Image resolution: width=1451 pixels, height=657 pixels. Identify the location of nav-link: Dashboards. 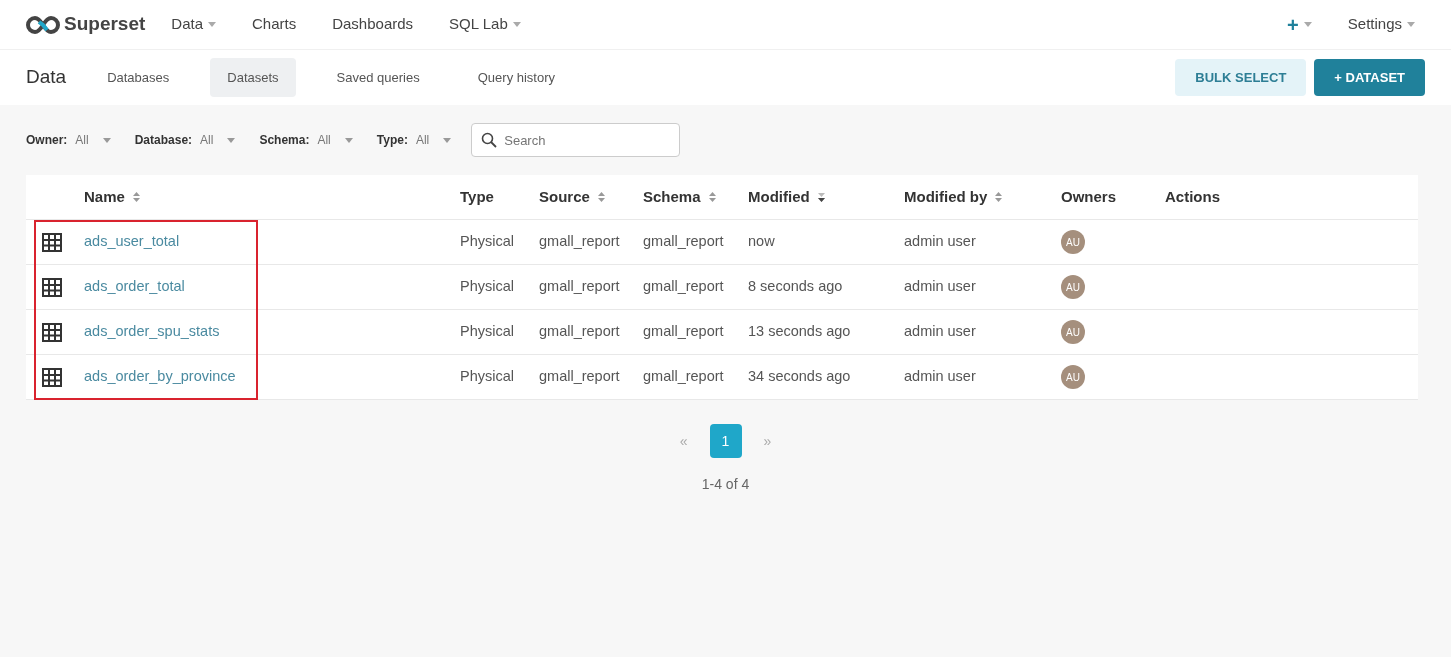
(373, 24).